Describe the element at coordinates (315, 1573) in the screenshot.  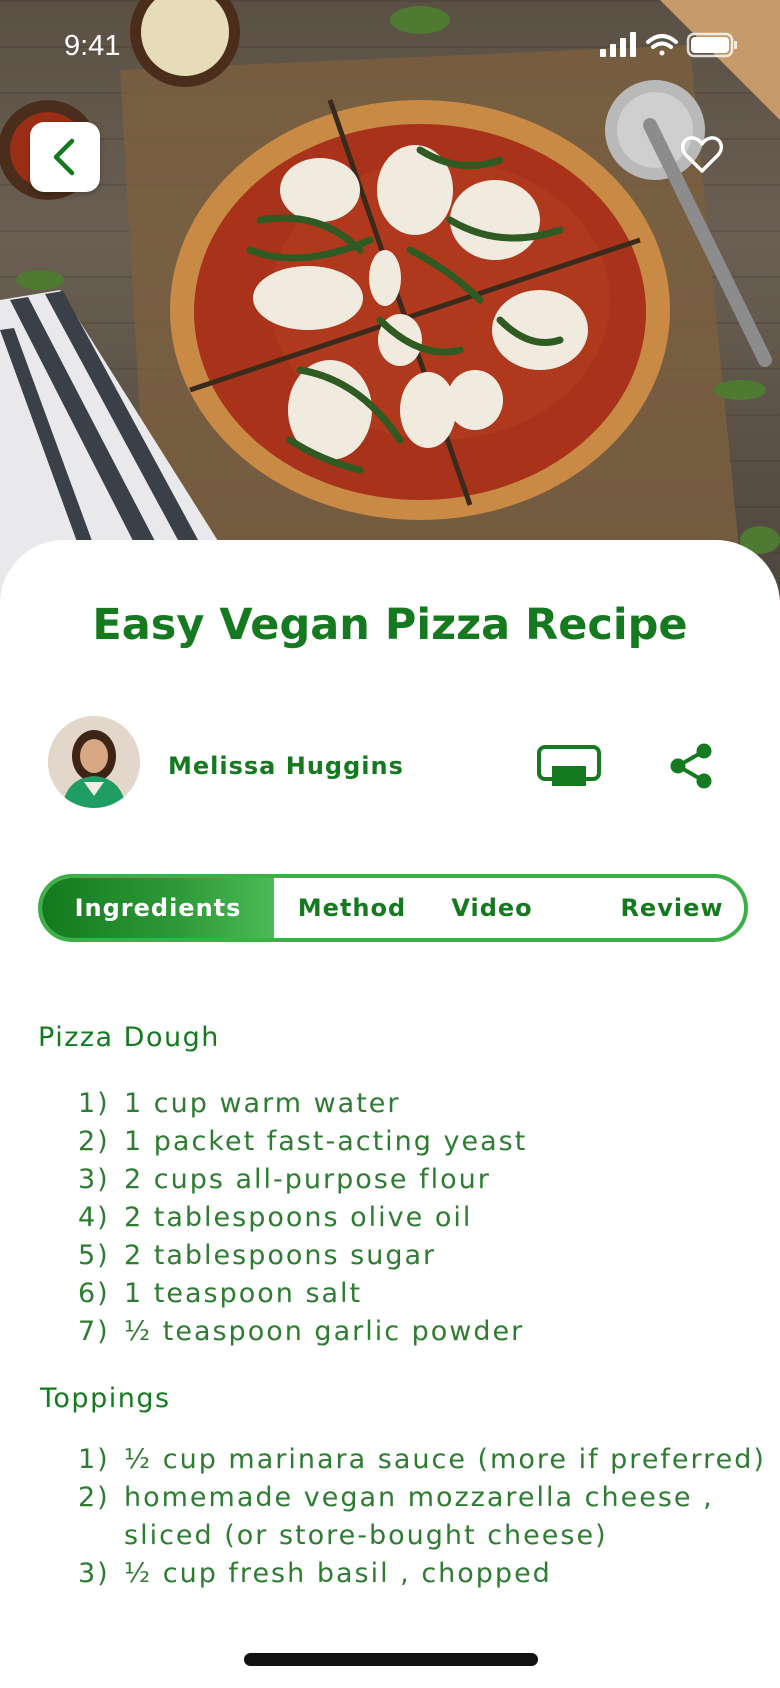
I see `list-item: 3) ½ cup fresh basil , chopped` at that location.